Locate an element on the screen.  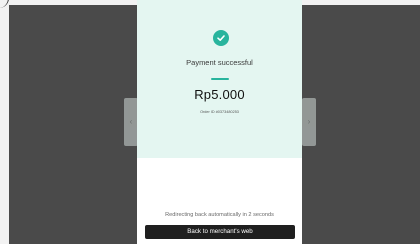
background-card-right: › is located at coordinates (309, 122).